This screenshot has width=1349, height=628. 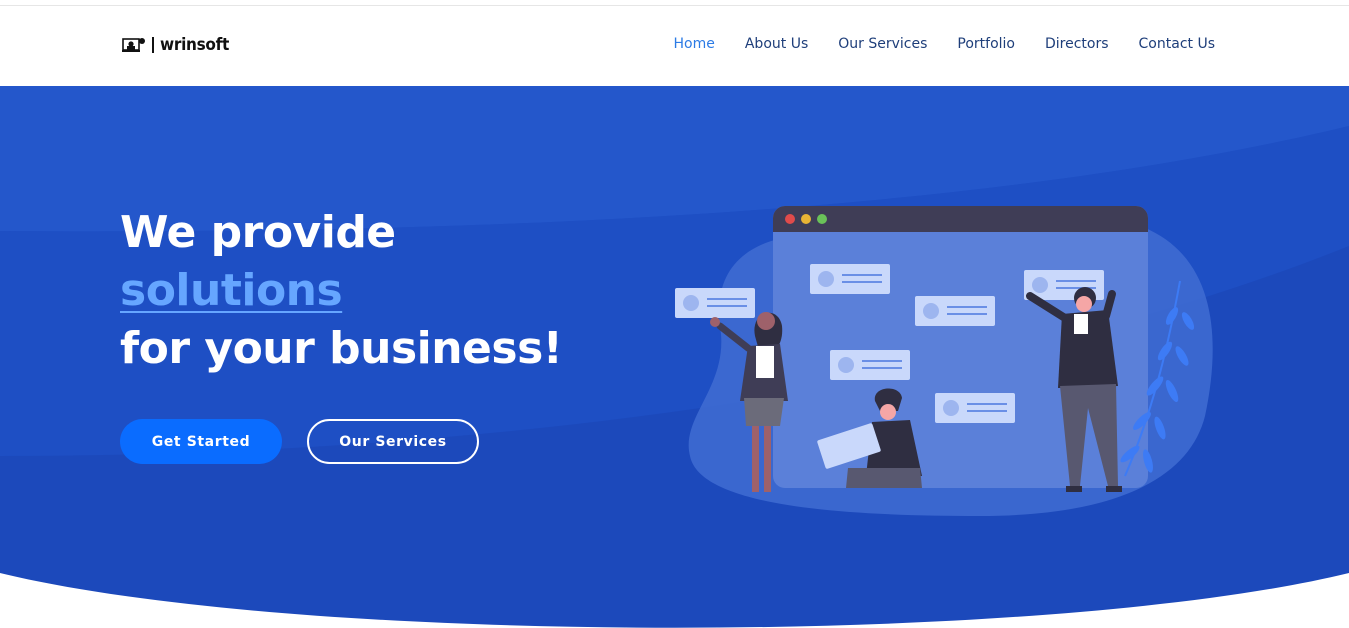 What do you see at coordinates (380, 291) in the screenshot?
I see `hero-headline: We provide solutions for your business!` at bounding box center [380, 291].